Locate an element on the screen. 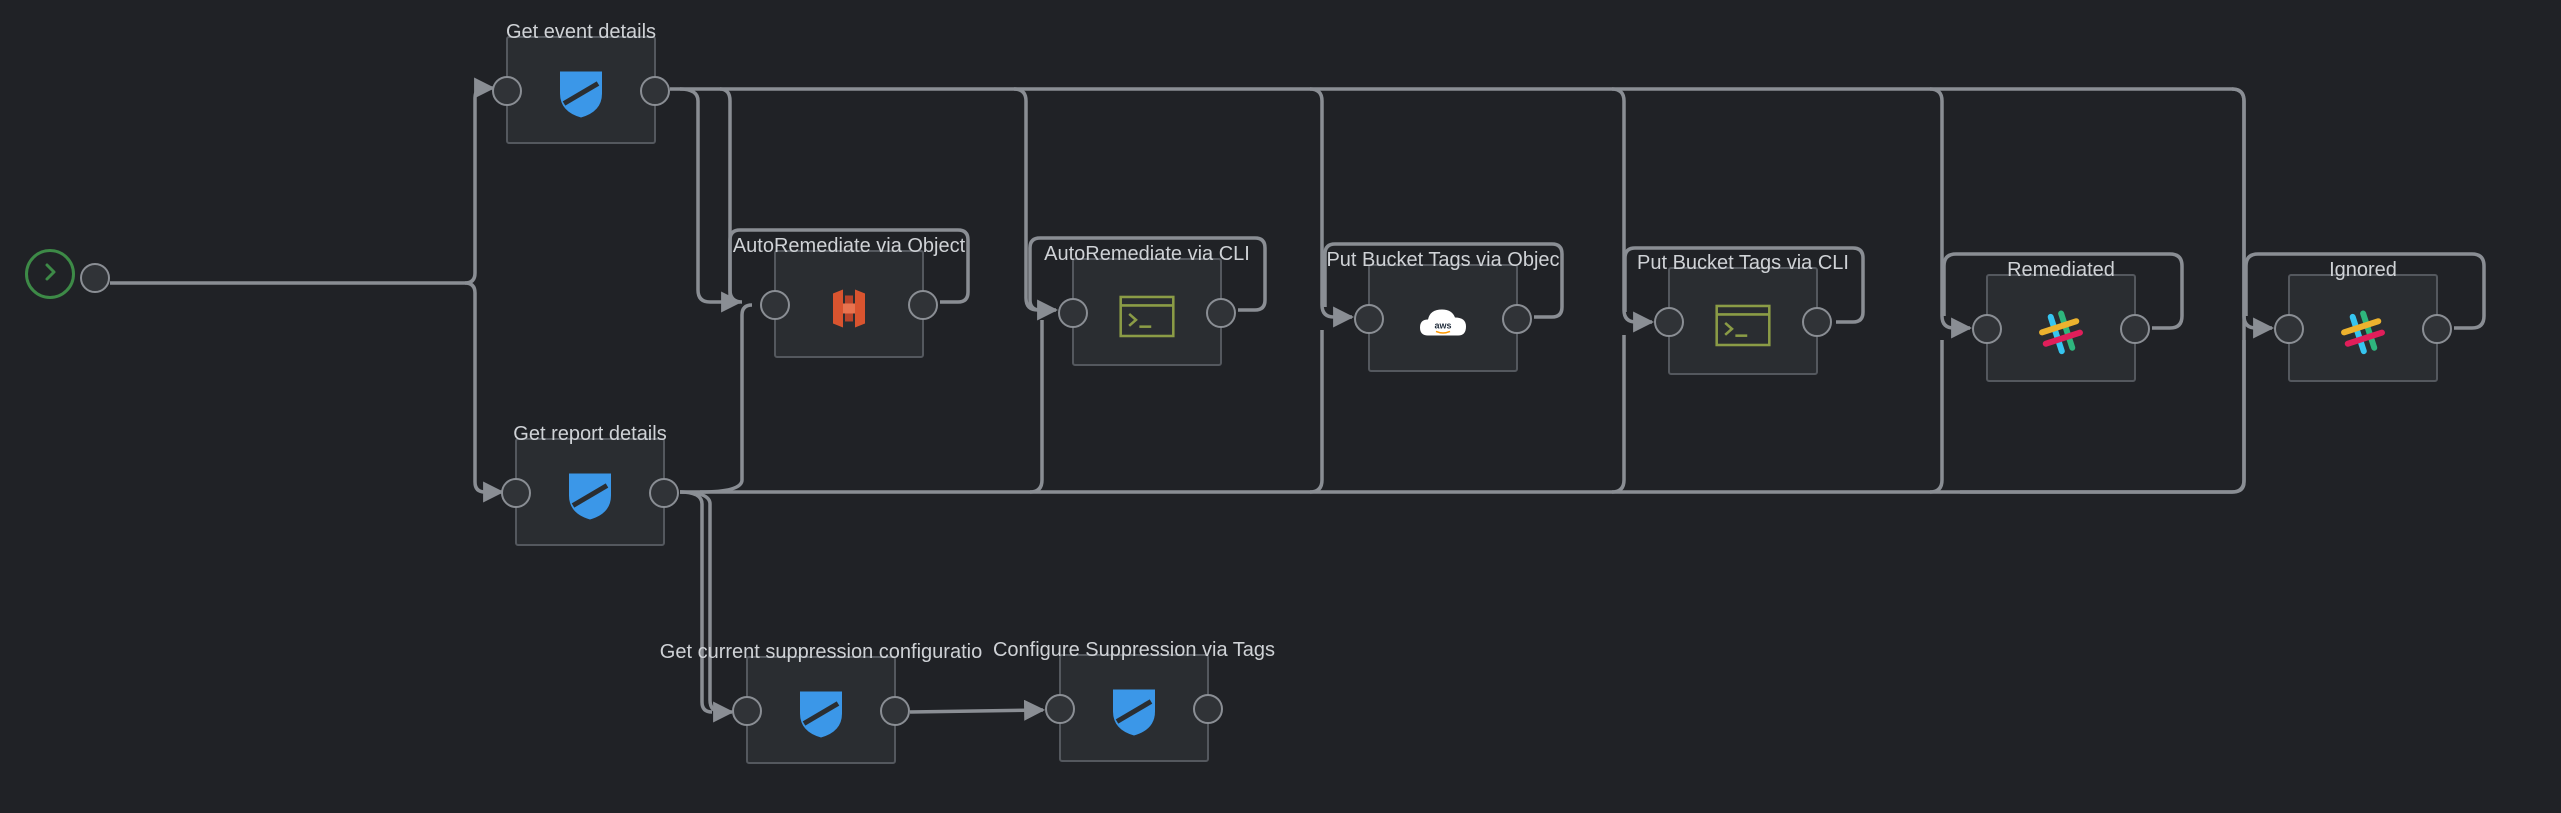 Image resolution: width=2561 pixels, height=813 pixels. node-autoremediate-cli: AutoRemediate via CLI is located at coordinates (1147, 304).